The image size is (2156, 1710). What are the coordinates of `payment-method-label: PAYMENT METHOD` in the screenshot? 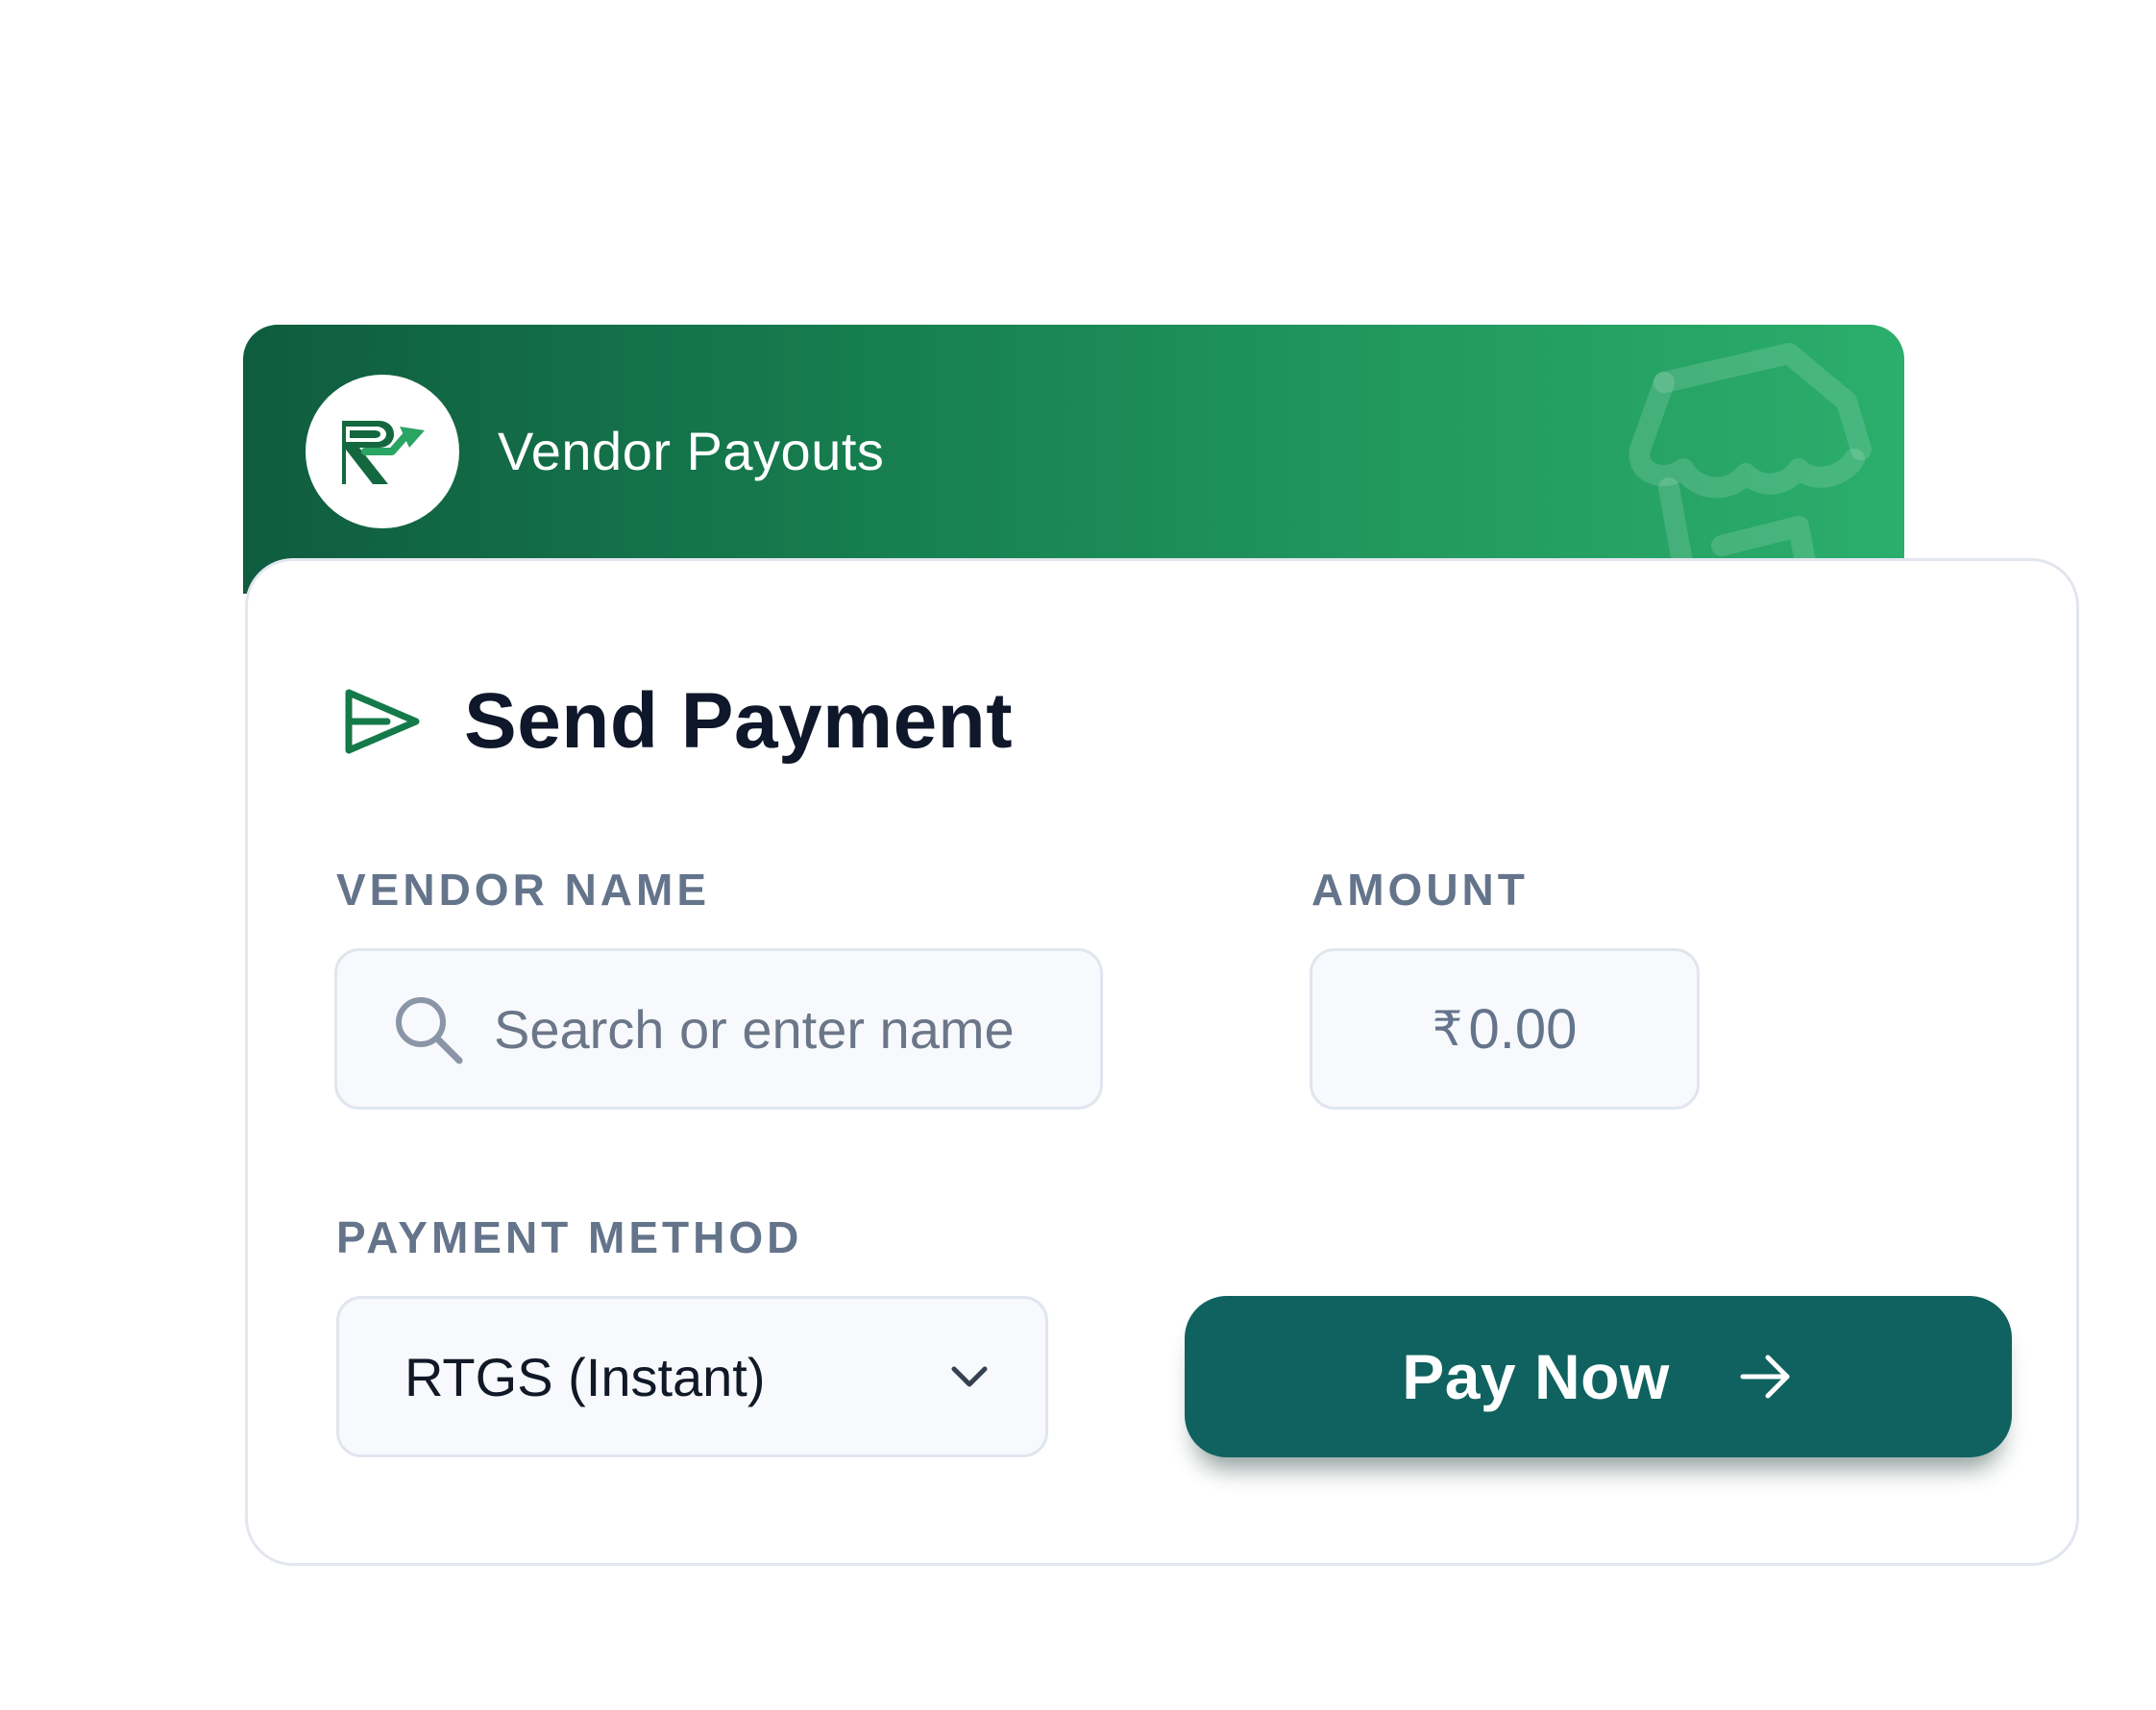 It's located at (570, 1237).